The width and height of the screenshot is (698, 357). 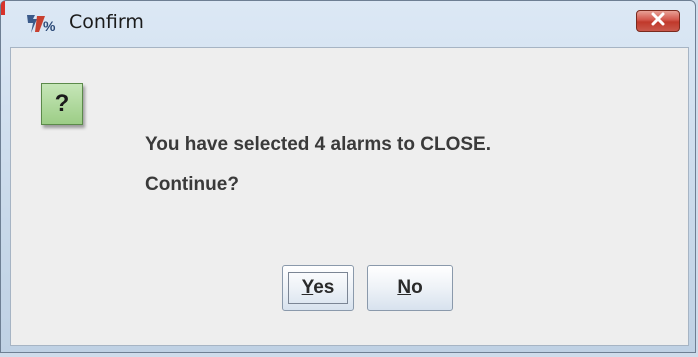 I want to click on no-mnemonic: N, so click(x=404, y=287).